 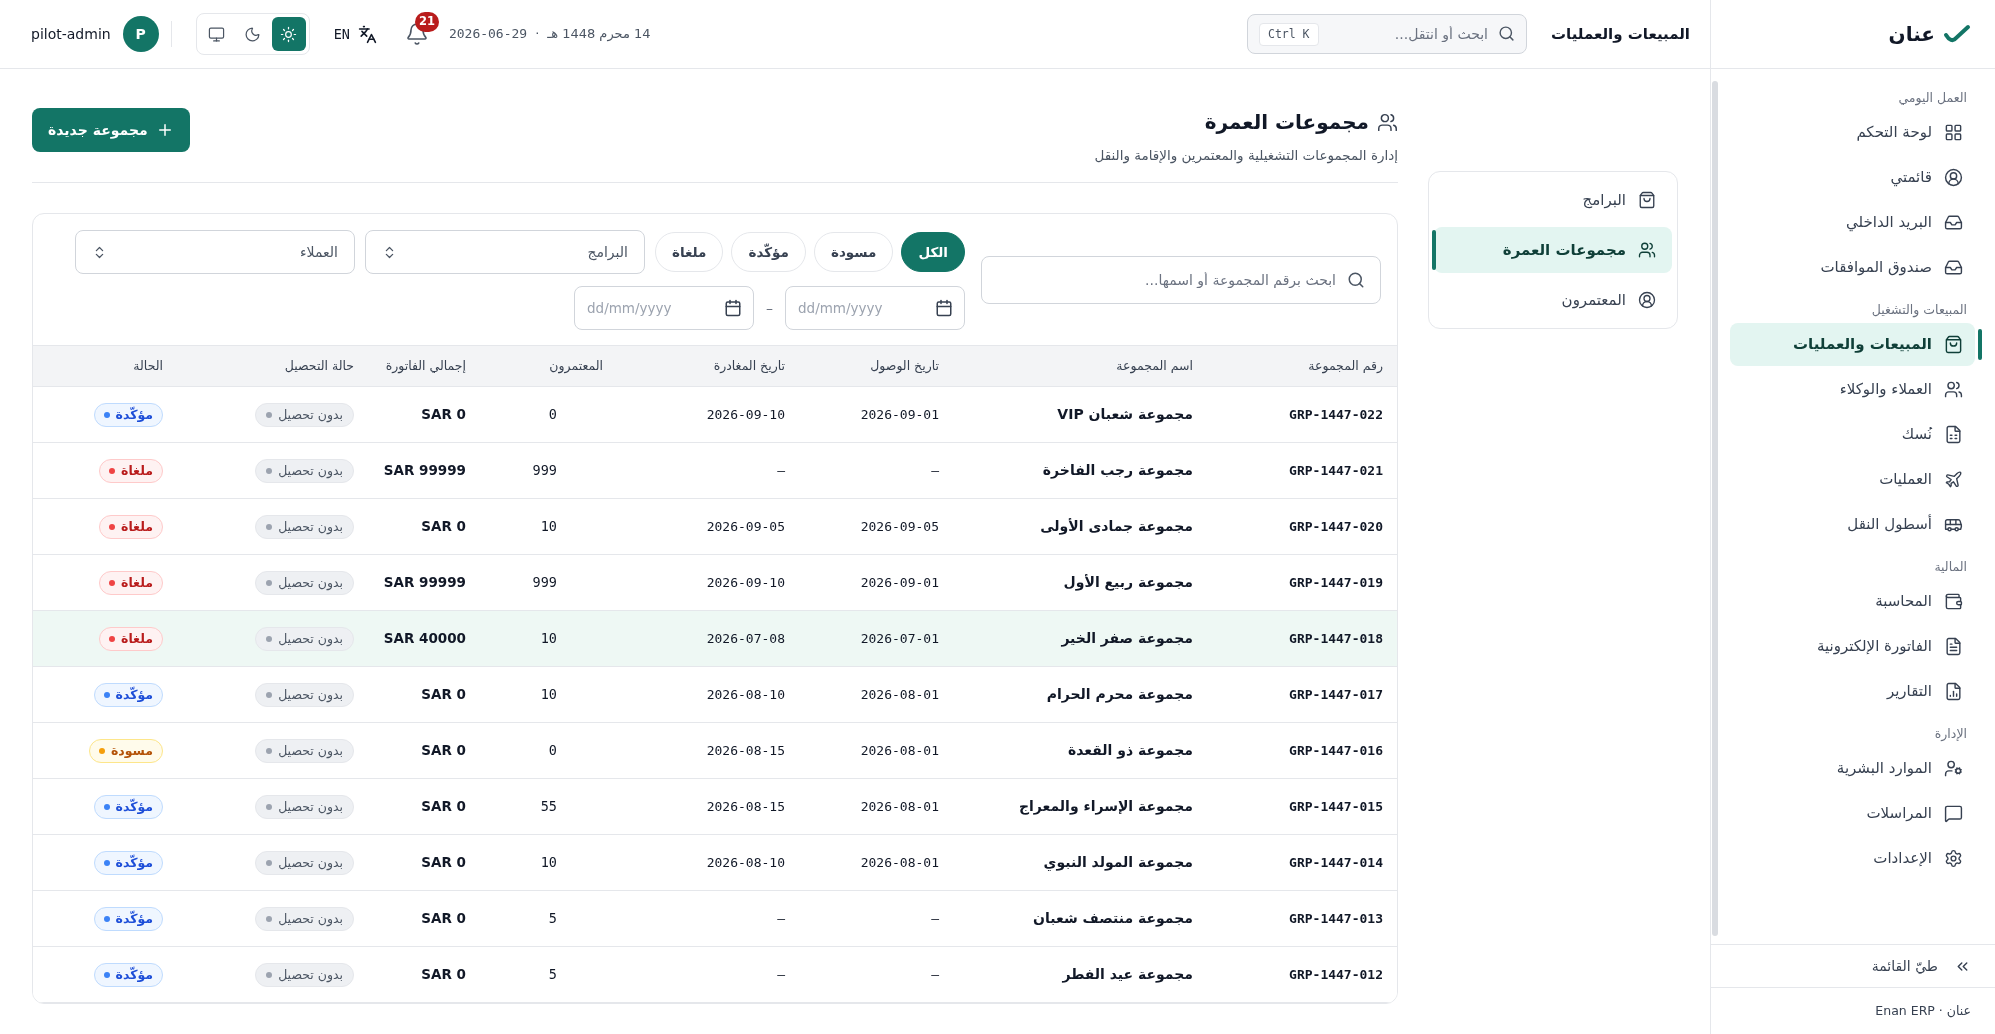 I want to click on group-name: مجموعة جمادى الأولى, so click(x=1080, y=526).